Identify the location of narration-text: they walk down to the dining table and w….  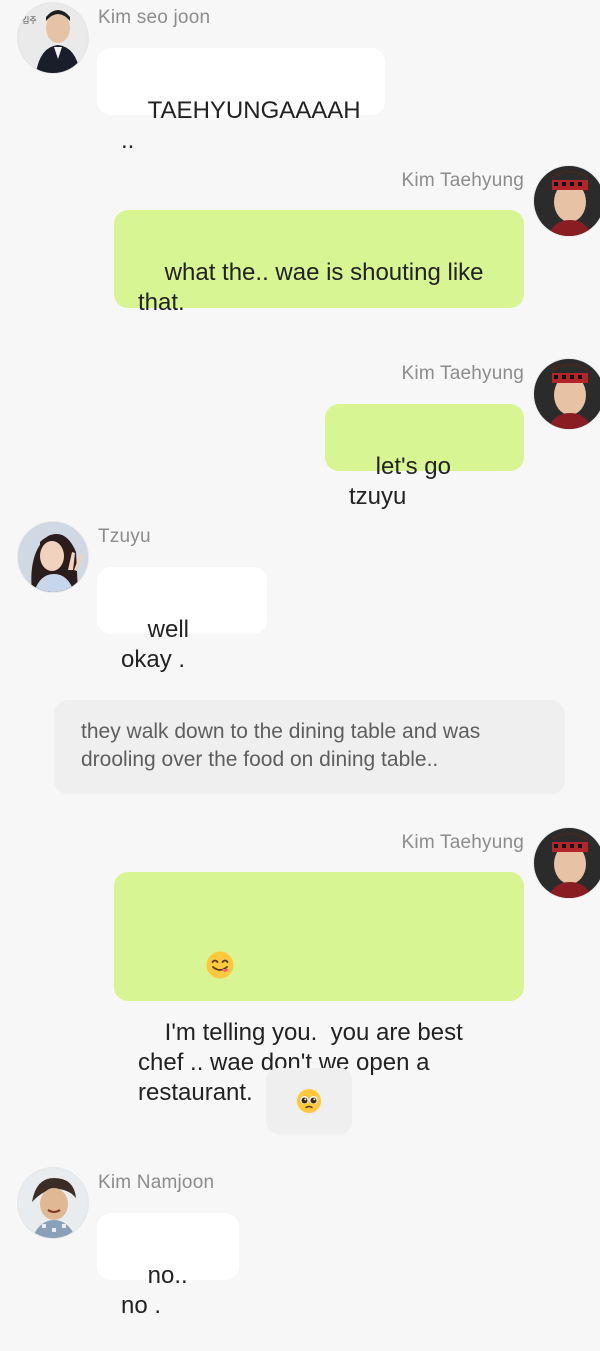
(281, 745).